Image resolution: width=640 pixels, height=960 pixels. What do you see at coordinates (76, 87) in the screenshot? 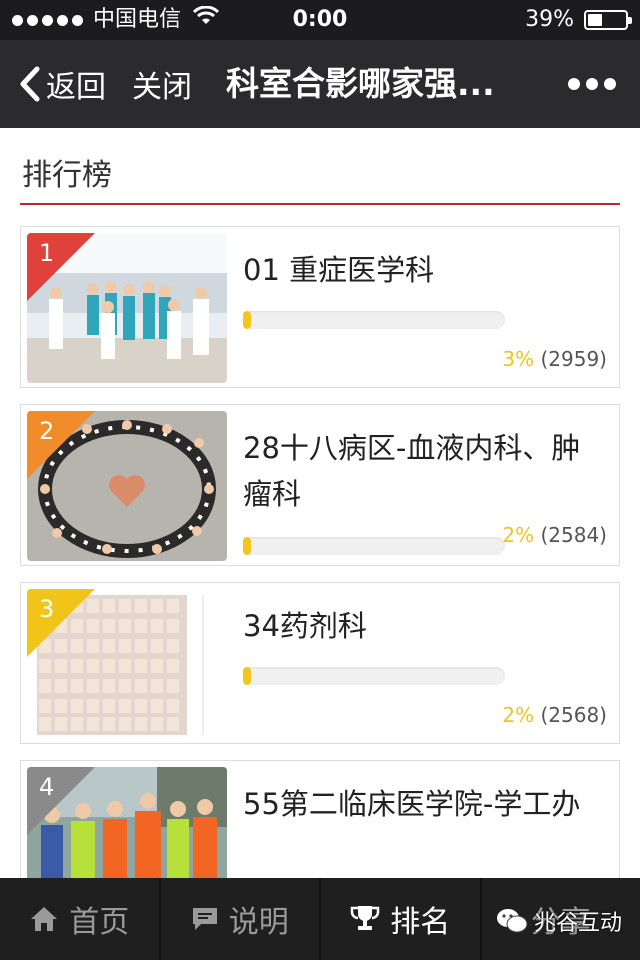
I see `back-label: 返回` at bounding box center [76, 87].